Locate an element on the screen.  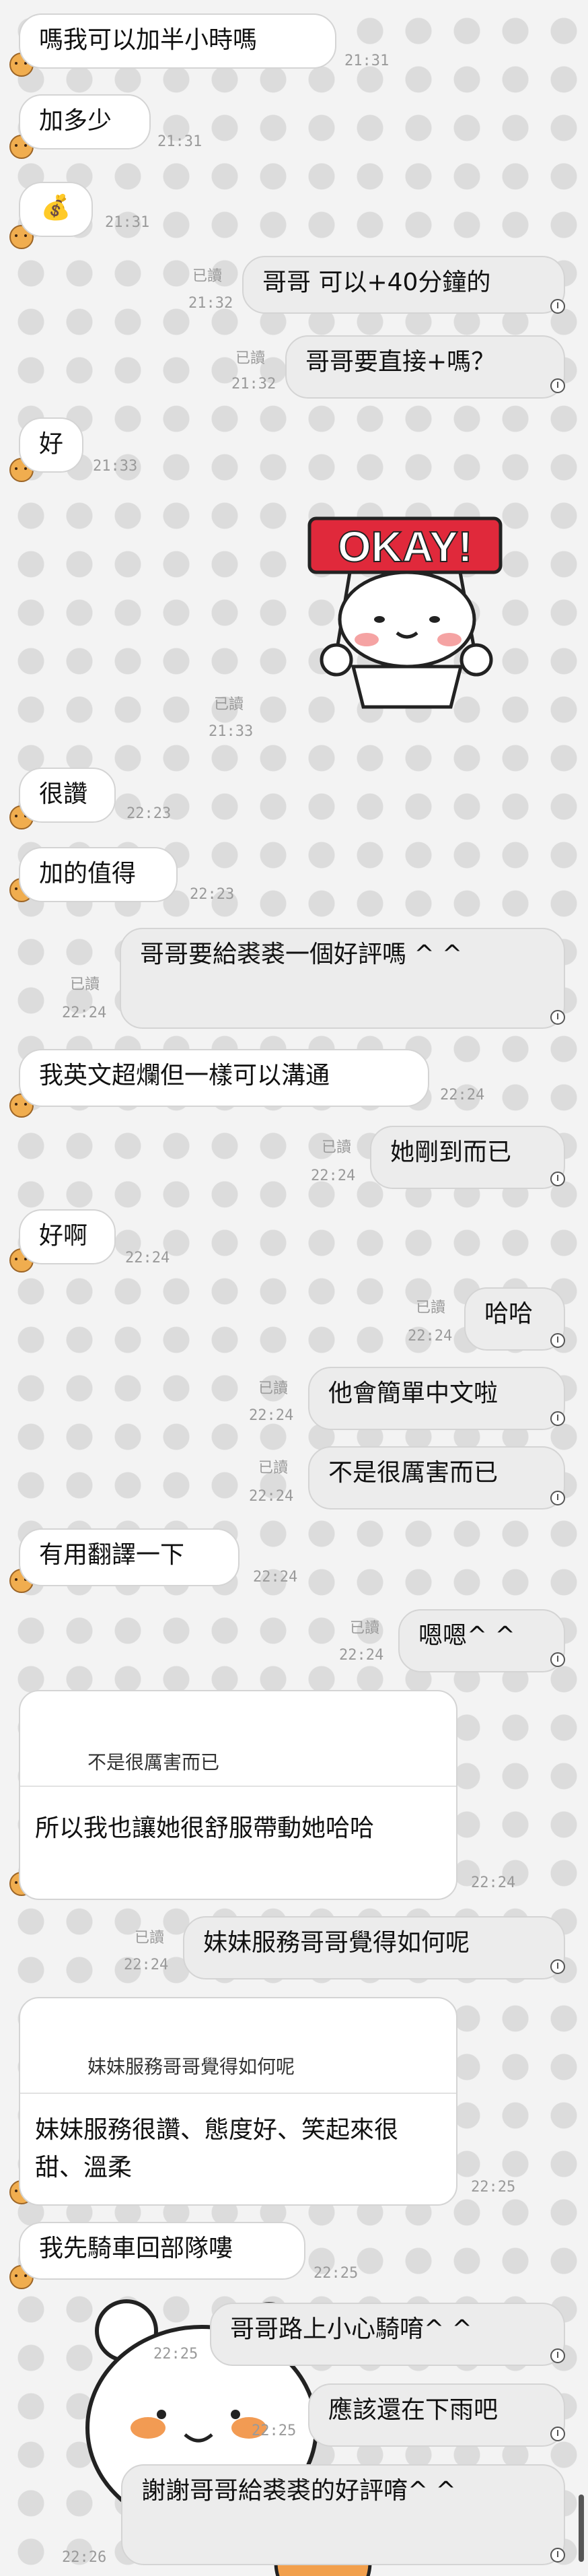
outgoing-message-bubble: 嗯嗯^ ^ is located at coordinates (482, 1640).